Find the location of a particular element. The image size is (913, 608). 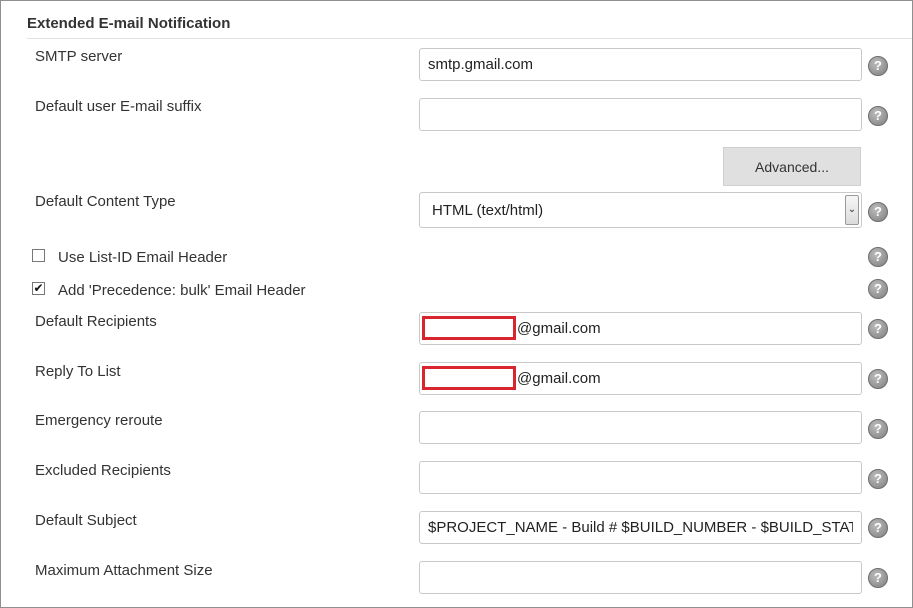

precedence-checkbox: ✔ is located at coordinates (38, 288).